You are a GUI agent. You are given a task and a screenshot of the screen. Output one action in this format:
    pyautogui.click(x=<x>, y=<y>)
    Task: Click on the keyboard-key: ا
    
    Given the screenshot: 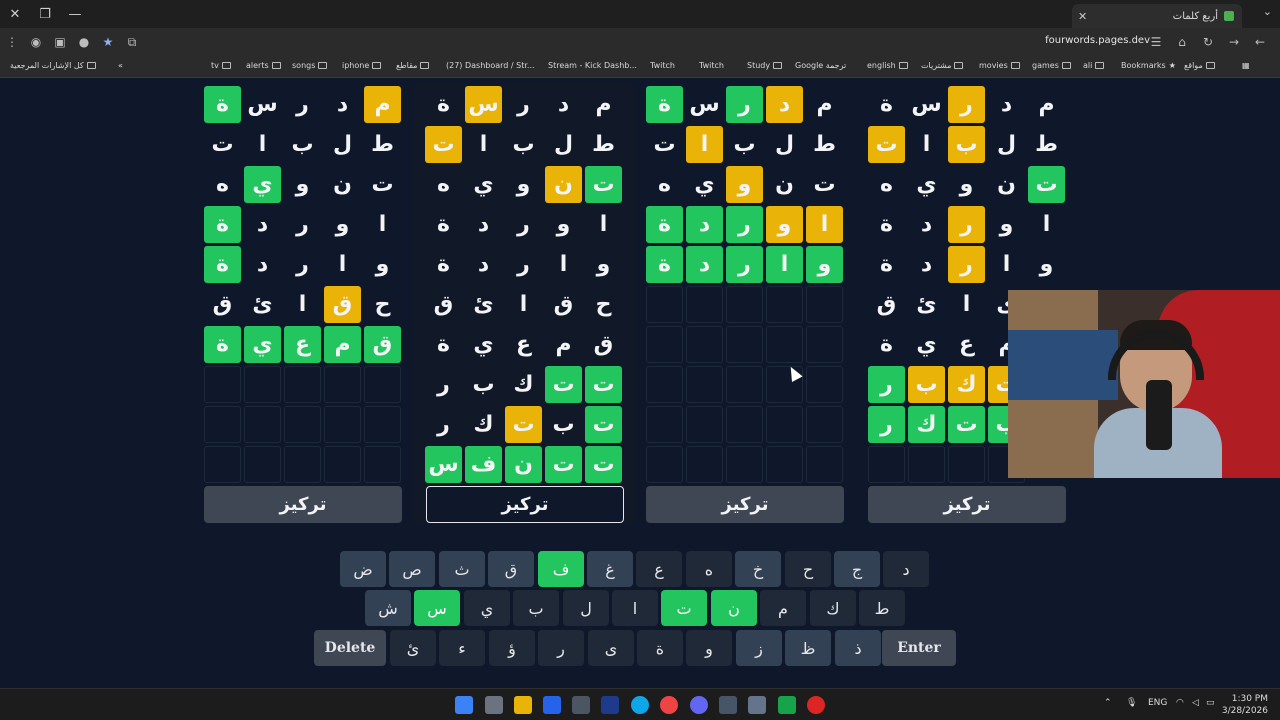 What is the action you would take?
    pyautogui.click(x=635, y=608)
    